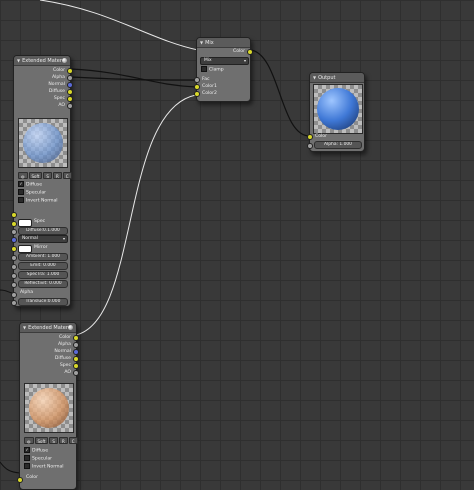 The image size is (474, 490). I want to click on wire-color-to-color1, so click(133, 78).